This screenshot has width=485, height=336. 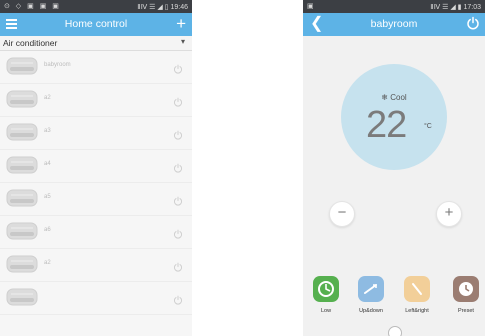 What do you see at coordinates (326, 289) in the screenshot?
I see `fan-speed-low-button` at bounding box center [326, 289].